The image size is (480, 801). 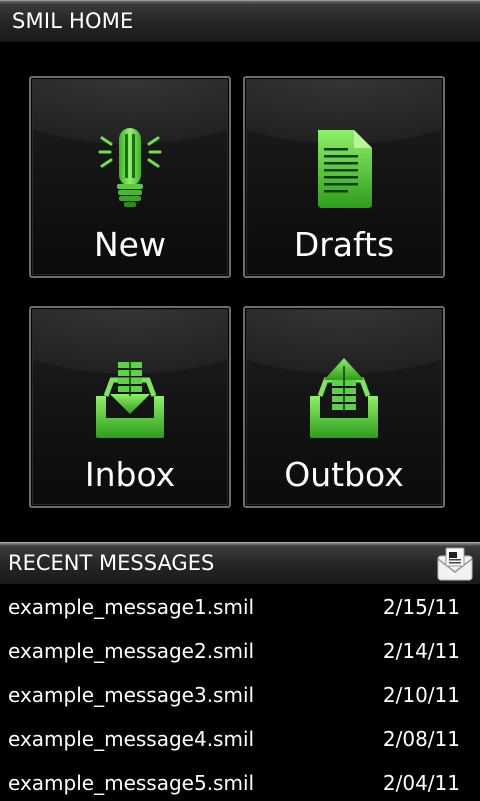 I want to click on document-icon, so click(x=344, y=170).